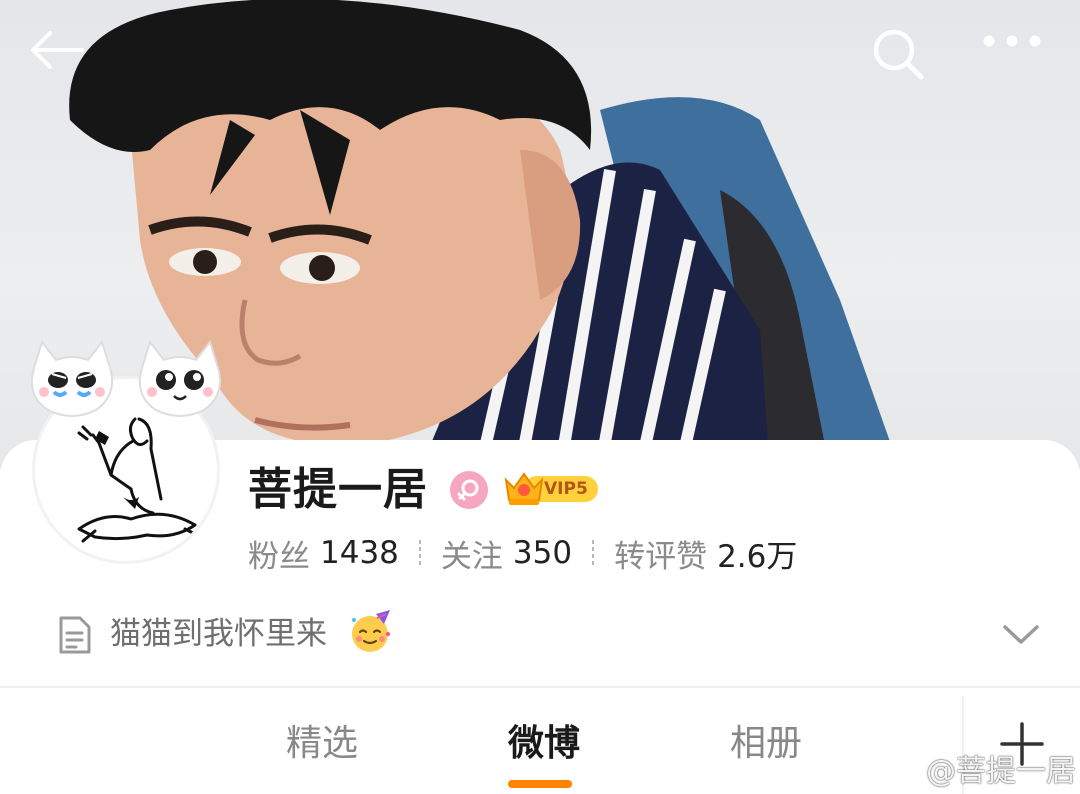 This screenshot has width=1080, height=794. Describe the element at coordinates (898, 769) in the screenshot. I see `weibo-logo-icon` at that location.